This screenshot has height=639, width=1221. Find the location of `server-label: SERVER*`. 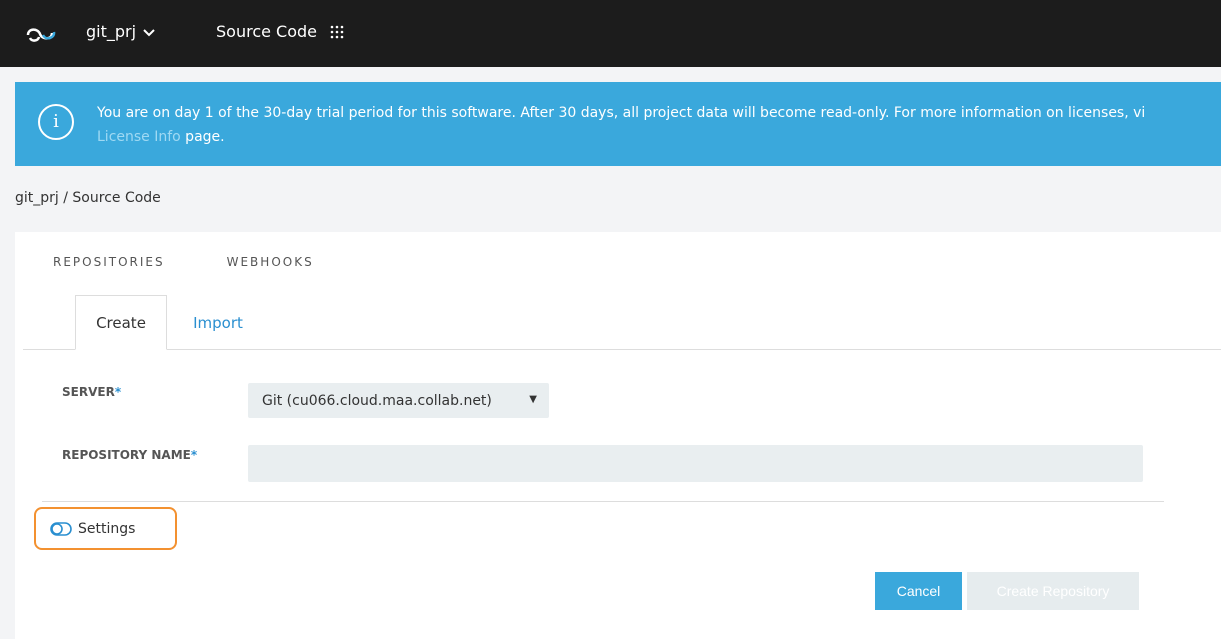

server-label: SERVER* is located at coordinates (91, 392).